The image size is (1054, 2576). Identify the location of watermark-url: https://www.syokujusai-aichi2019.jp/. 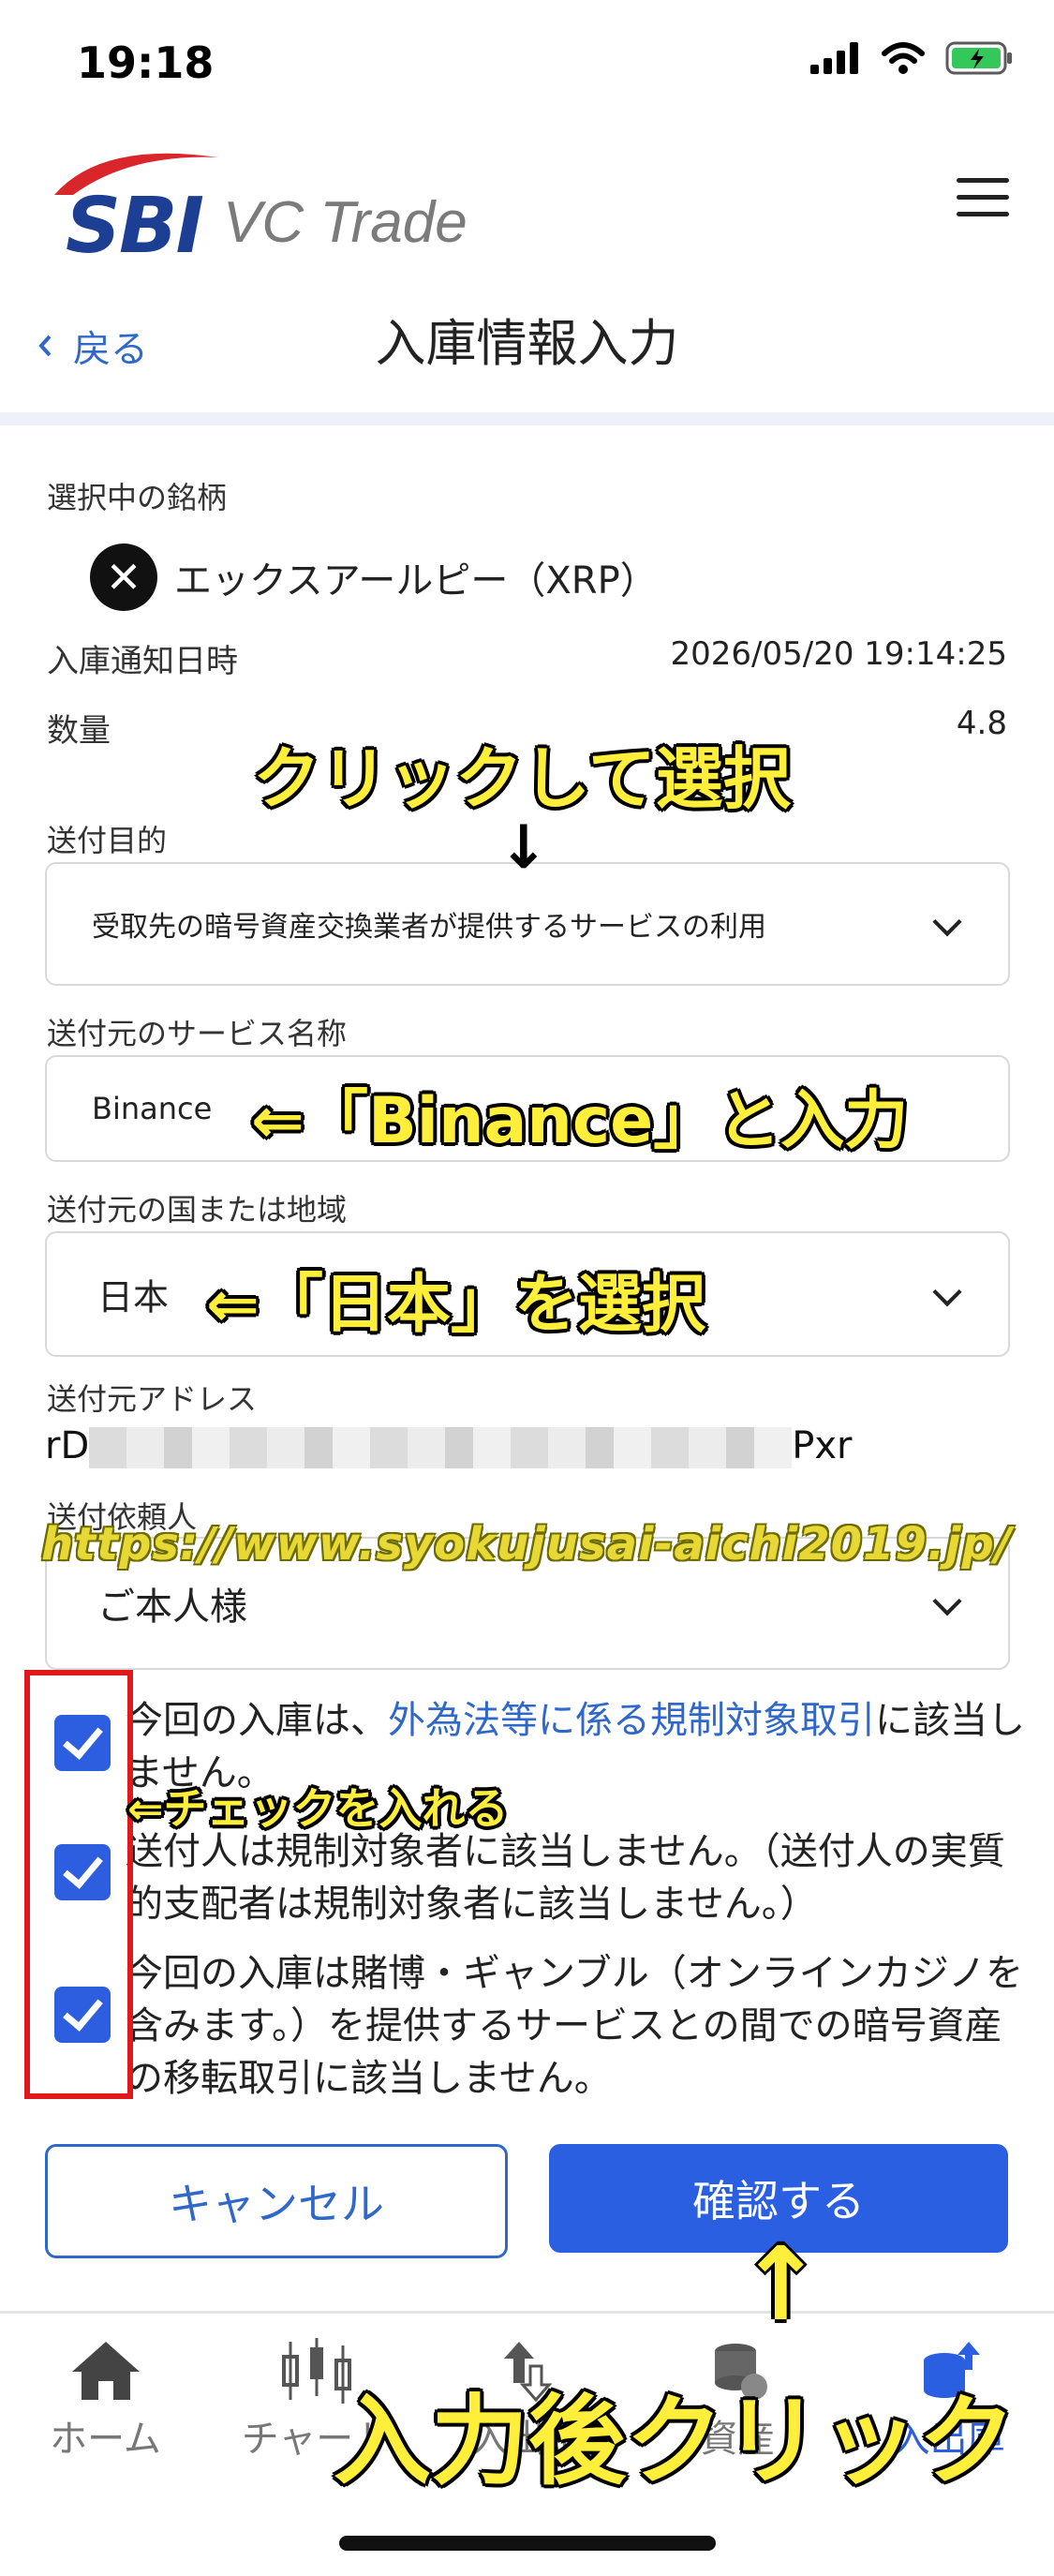
(527, 1544).